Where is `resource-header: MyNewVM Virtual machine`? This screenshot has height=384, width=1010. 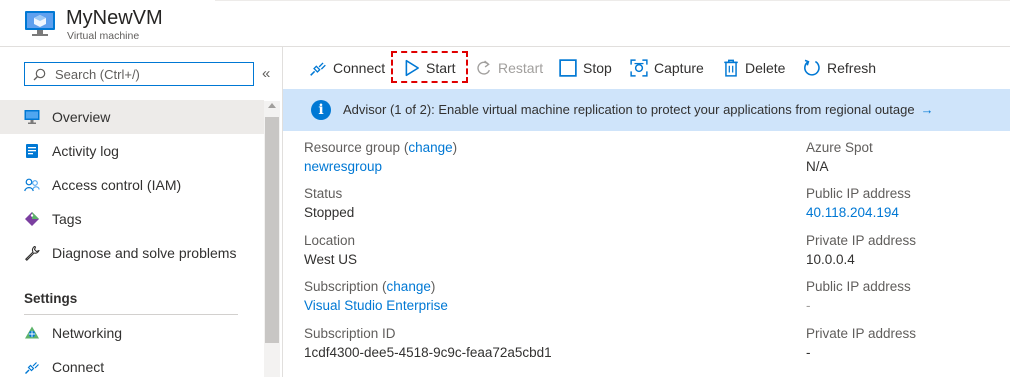 resource-header: MyNewVM Virtual machine is located at coordinates (505, 23).